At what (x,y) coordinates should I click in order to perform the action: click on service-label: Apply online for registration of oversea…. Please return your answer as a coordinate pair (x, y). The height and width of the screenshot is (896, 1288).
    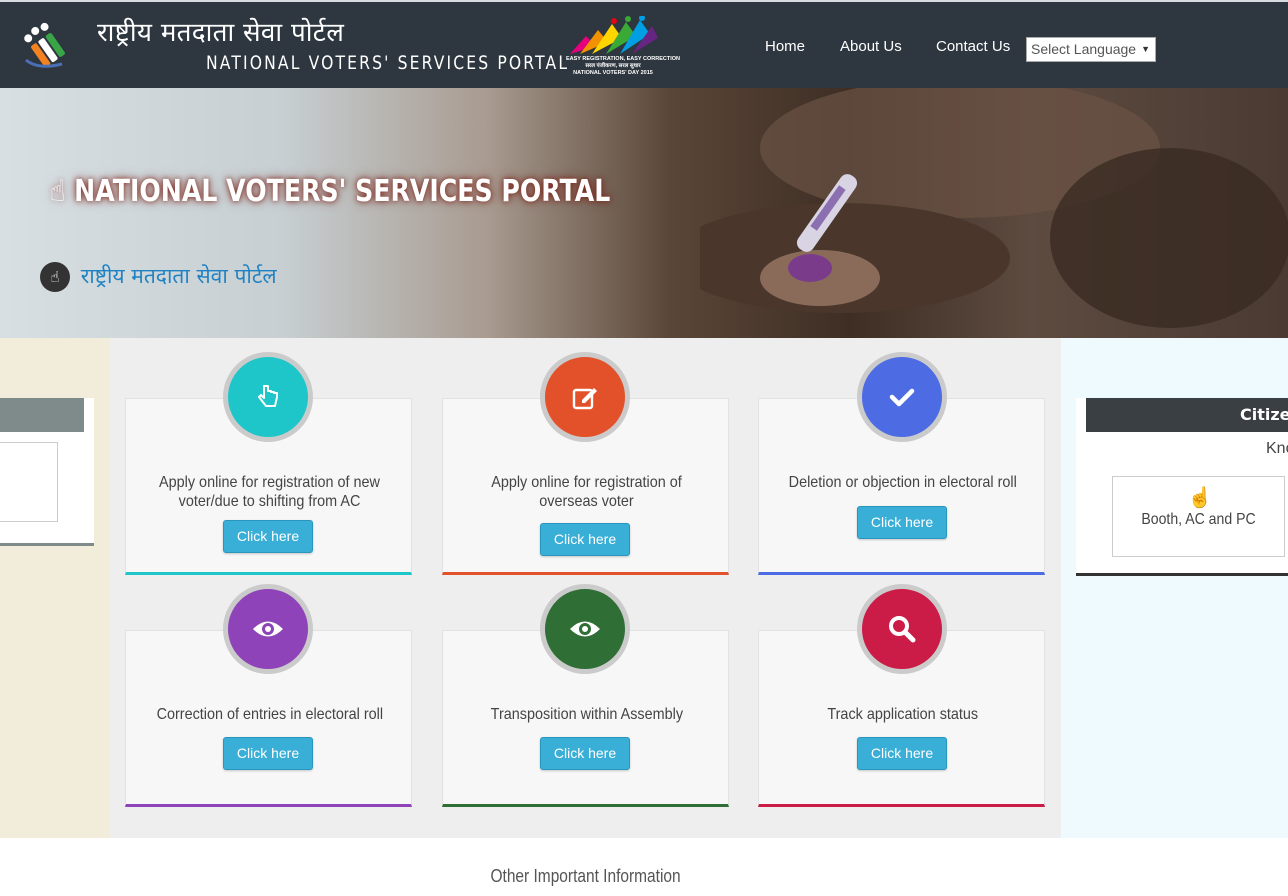
    Looking at the image, I should click on (586, 492).